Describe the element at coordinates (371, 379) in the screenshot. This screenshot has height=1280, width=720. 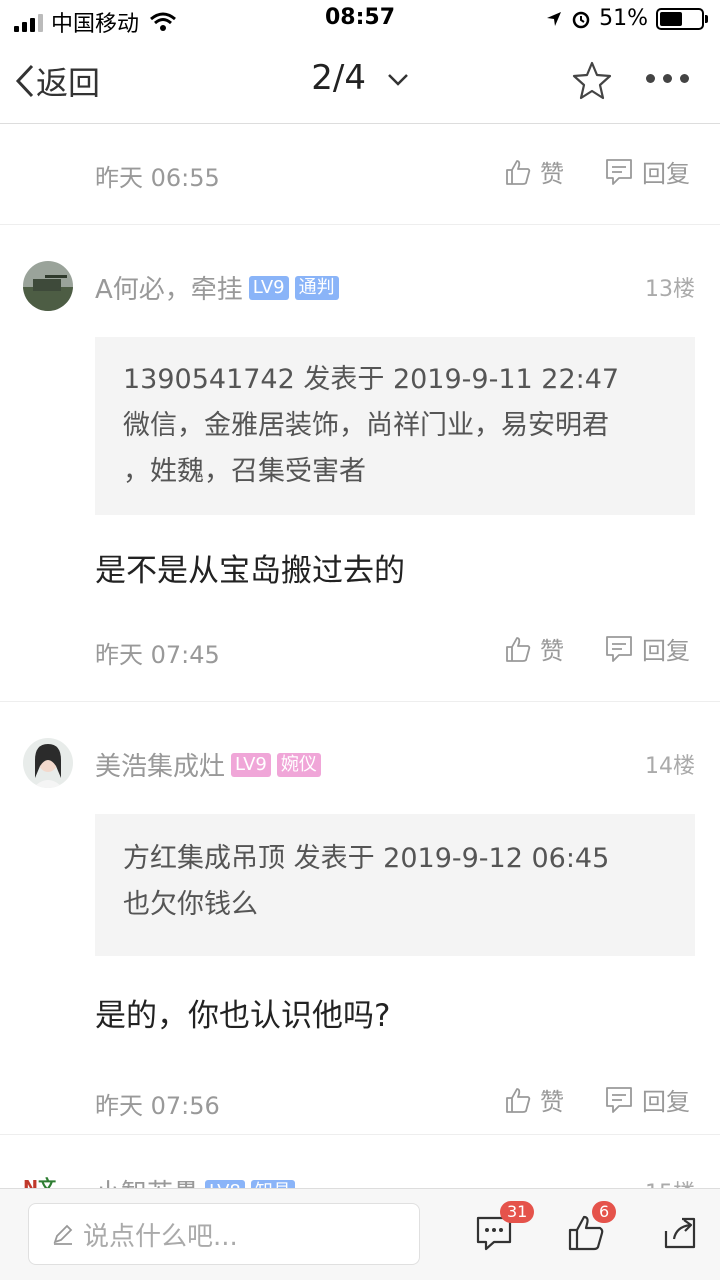
I see `quote-line: 1390541742 发表于 2019-9-11 22:47` at that location.